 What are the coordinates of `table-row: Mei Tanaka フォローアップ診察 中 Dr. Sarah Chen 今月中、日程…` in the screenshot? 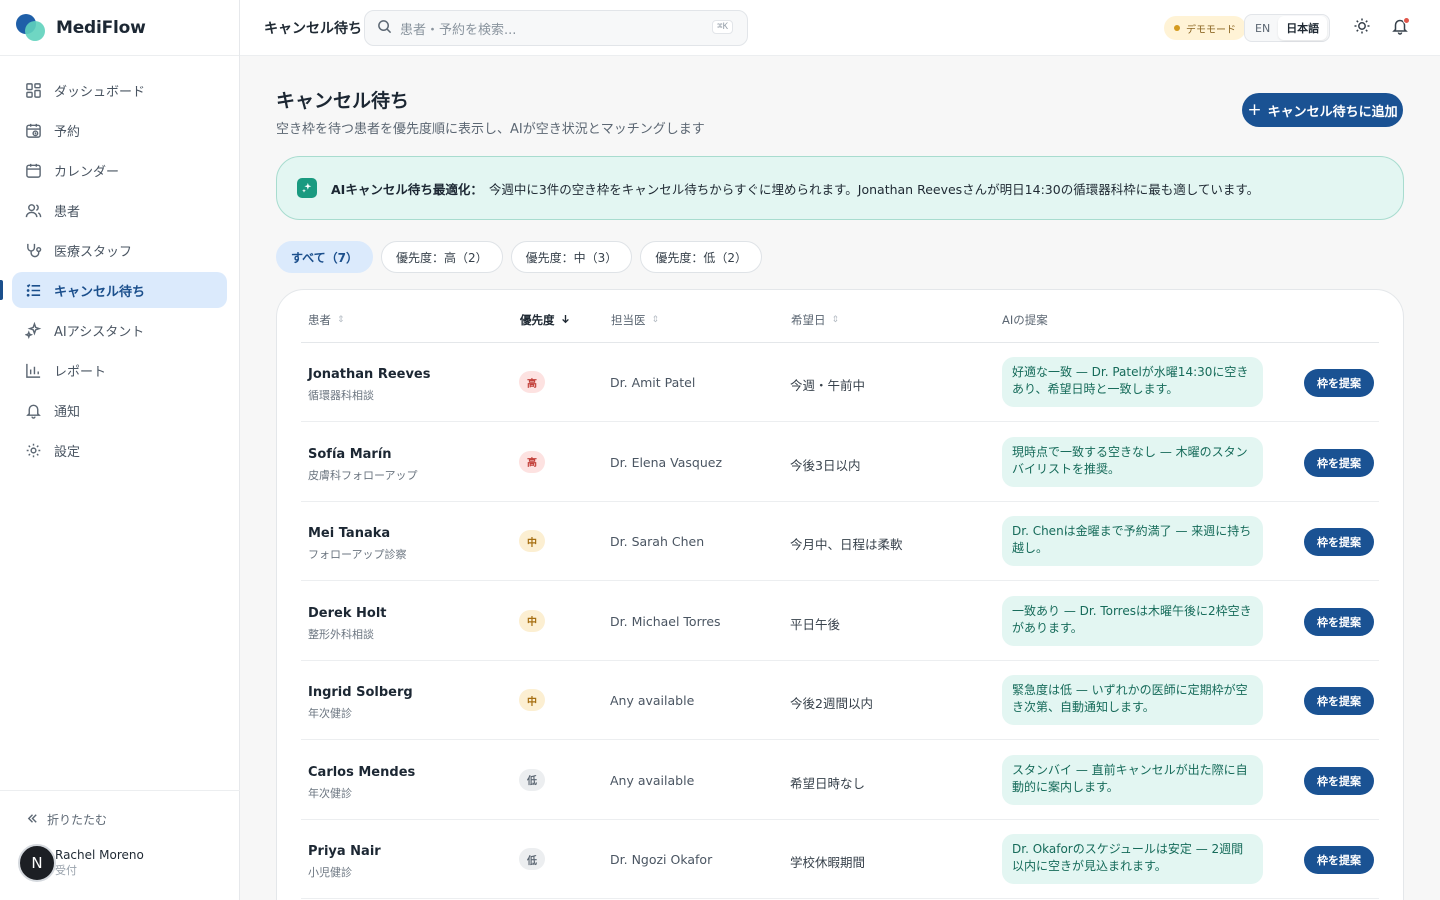 It's located at (840, 541).